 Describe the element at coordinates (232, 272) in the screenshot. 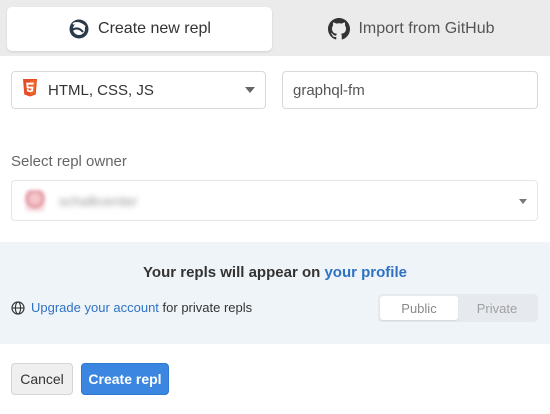

I see `info-heading-text: Your repls will appear on` at that location.